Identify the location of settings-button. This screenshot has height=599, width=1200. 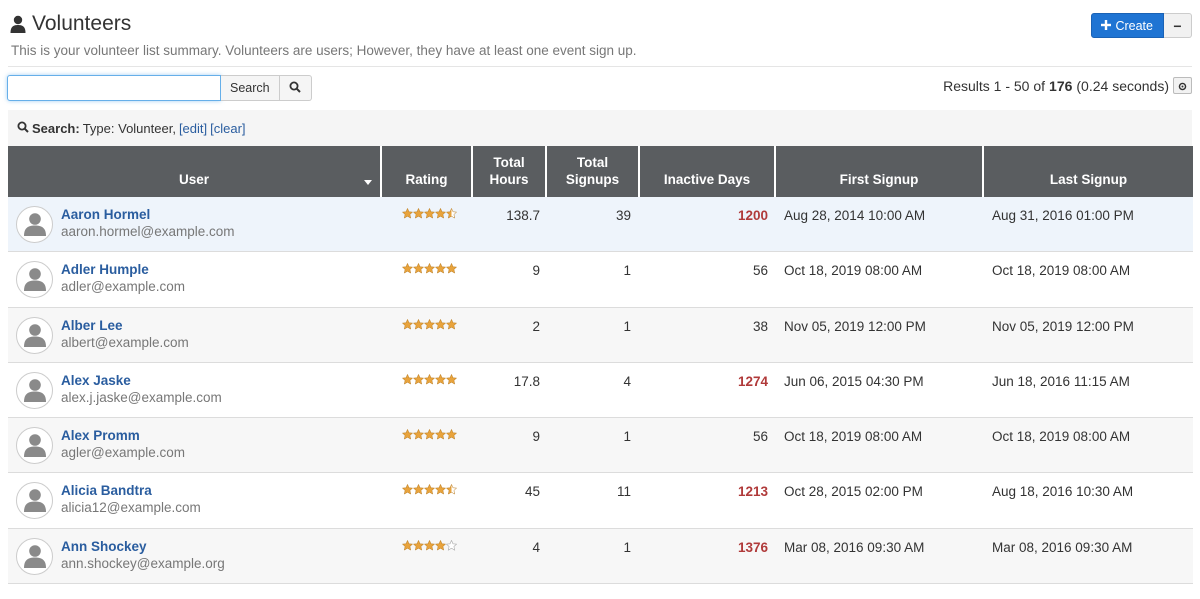
(1182, 85).